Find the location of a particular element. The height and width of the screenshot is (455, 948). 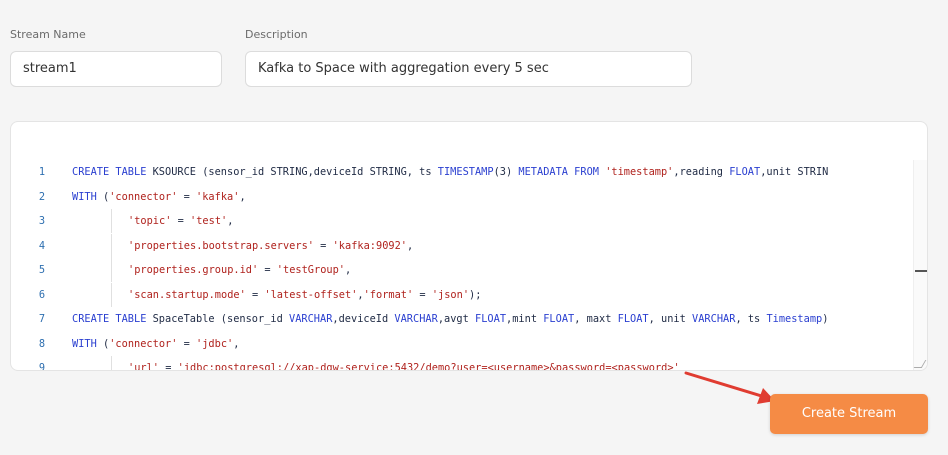

sql-string: 'jdbc' is located at coordinates (215, 343).